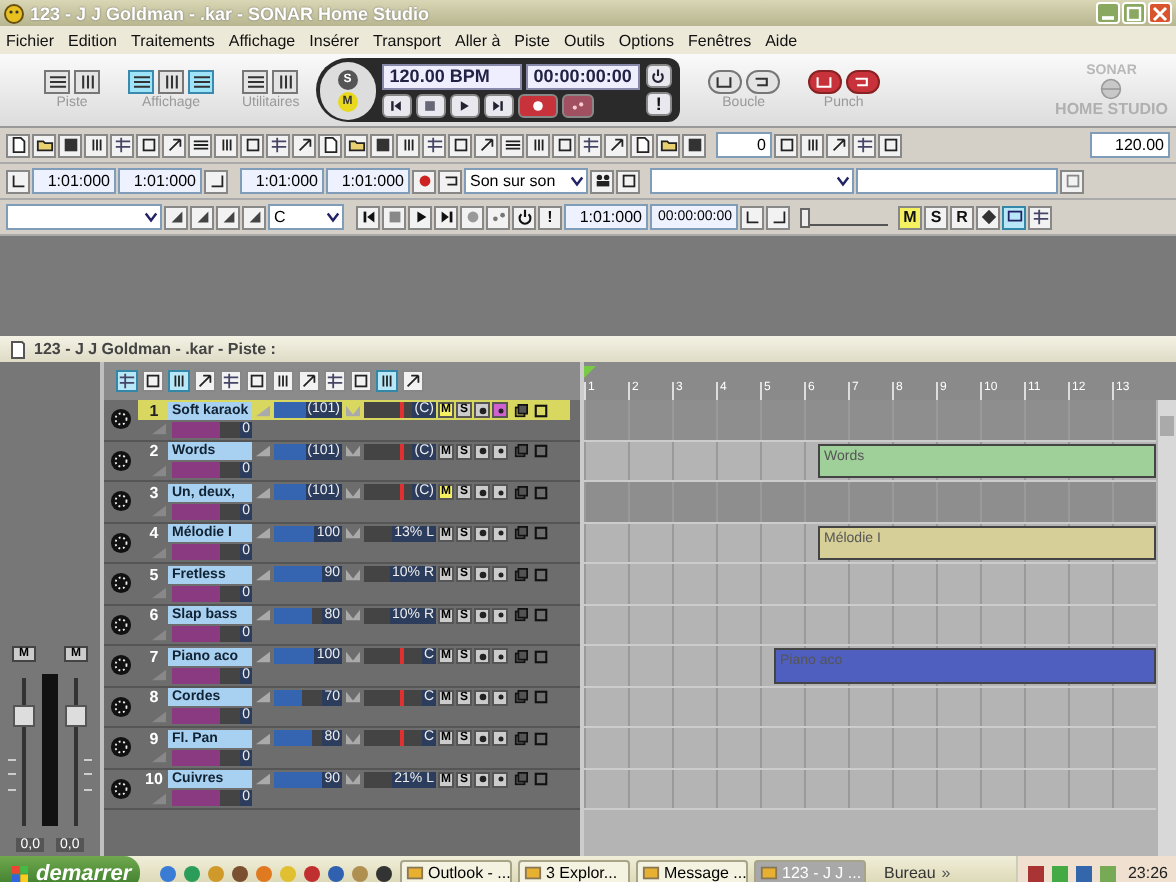 The image size is (1176, 882). Describe the element at coordinates (407, 40) in the screenshot. I see `menu-item: Transport` at that location.